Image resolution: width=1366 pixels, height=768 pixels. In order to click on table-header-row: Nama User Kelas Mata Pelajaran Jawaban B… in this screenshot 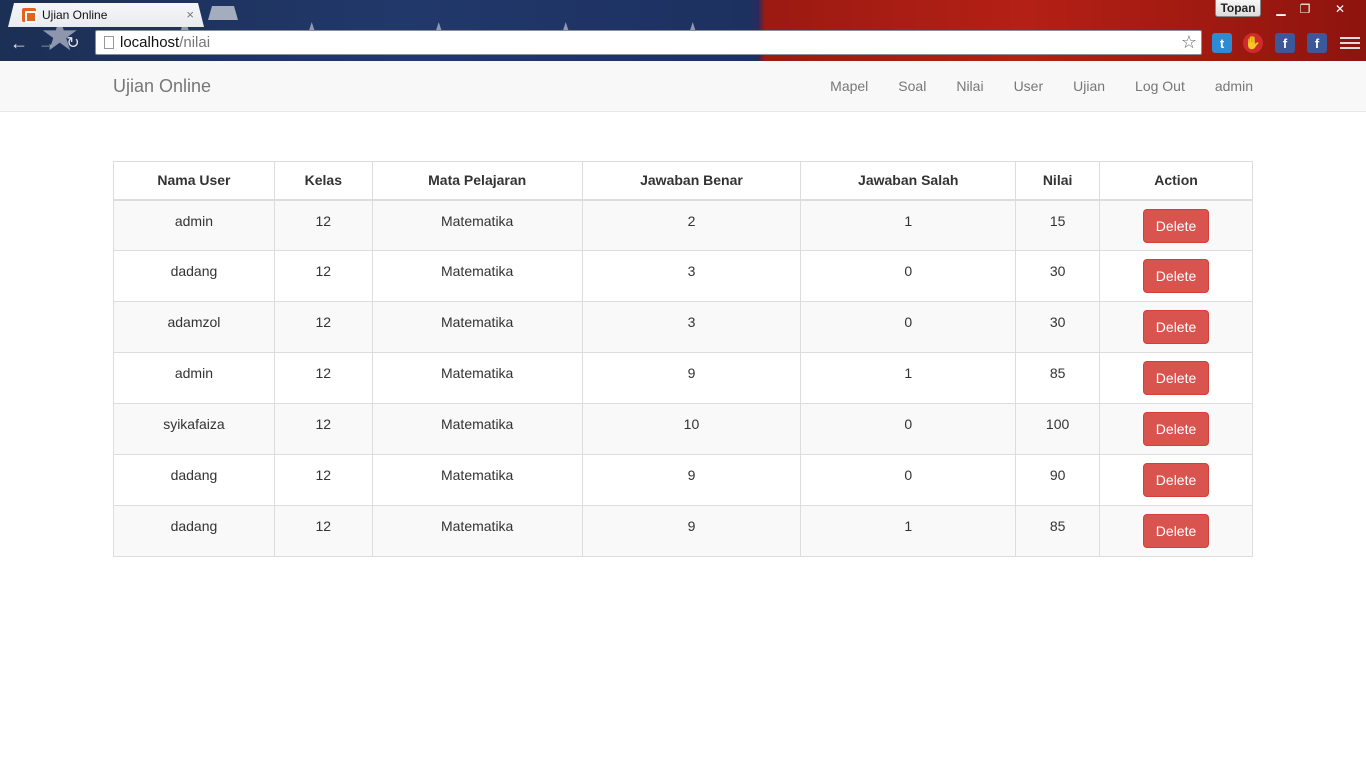, I will do `click(683, 181)`.